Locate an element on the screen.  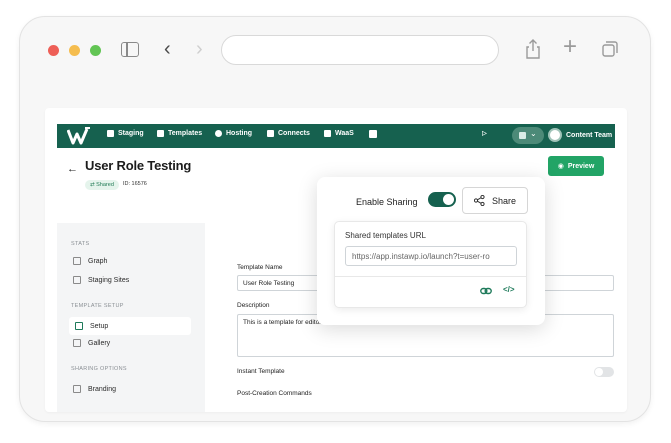
section-heading: STATS is located at coordinates (80, 244).